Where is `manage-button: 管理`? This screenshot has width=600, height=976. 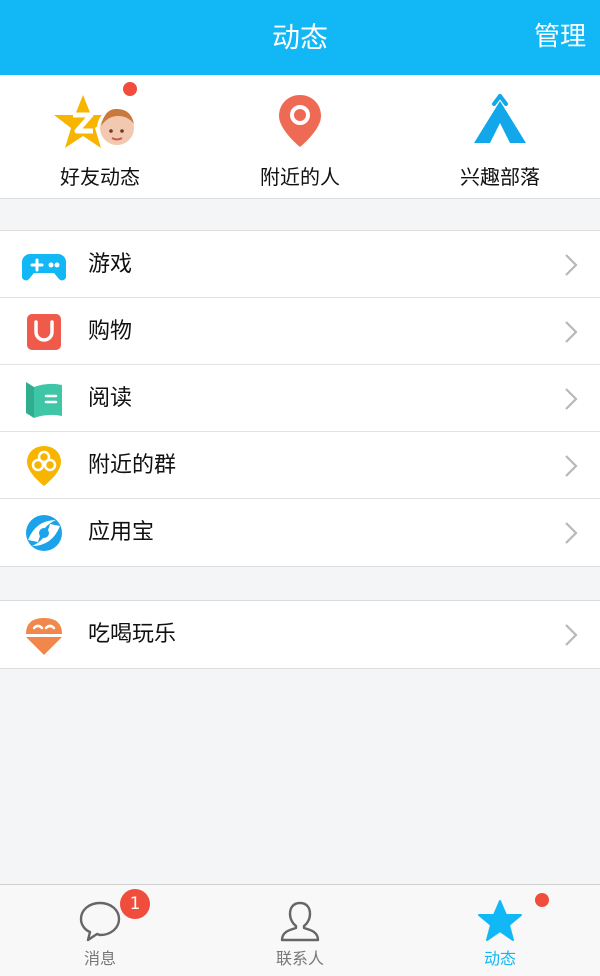
manage-button: 管理 is located at coordinates (560, 37).